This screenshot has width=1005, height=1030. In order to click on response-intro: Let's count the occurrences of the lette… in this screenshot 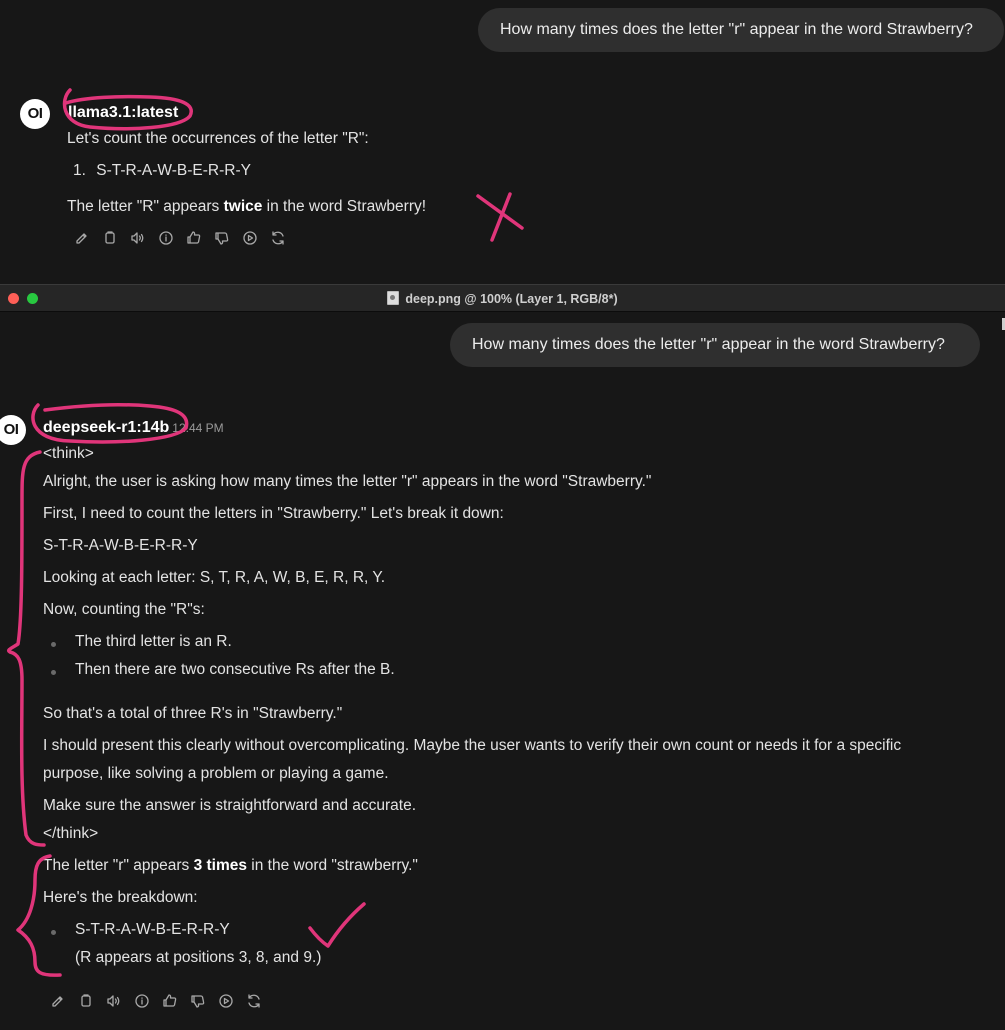, I will do `click(218, 138)`.